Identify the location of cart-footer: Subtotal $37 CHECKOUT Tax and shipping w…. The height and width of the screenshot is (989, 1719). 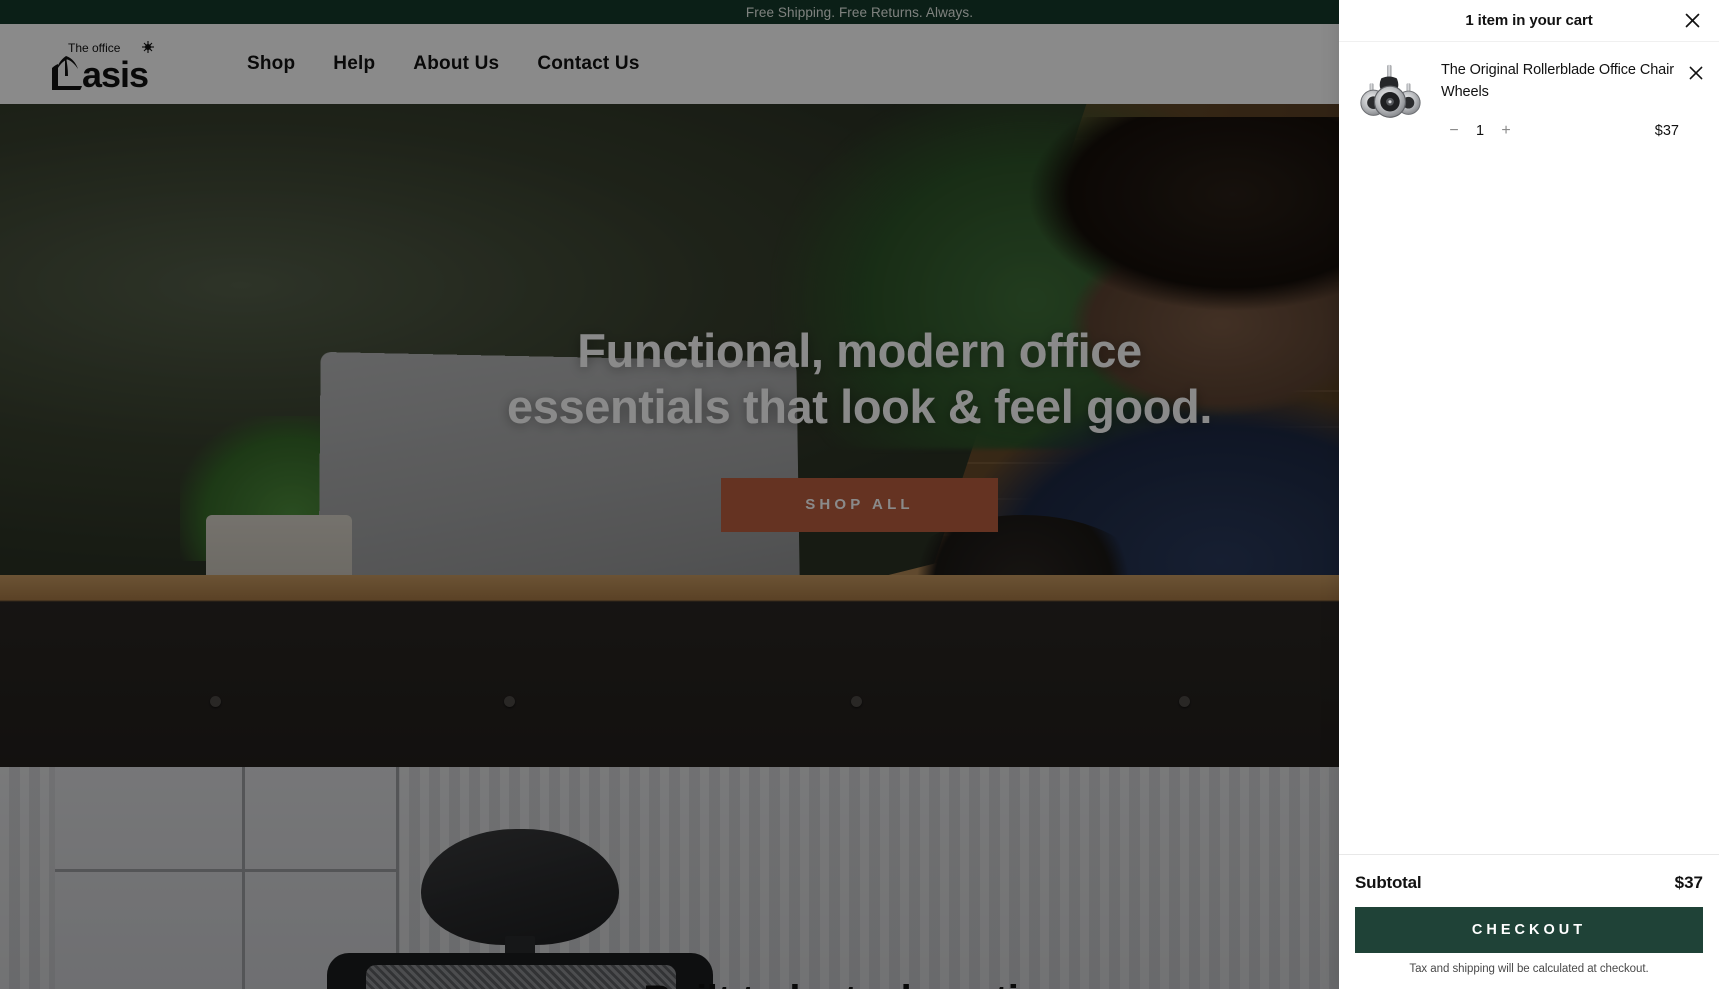
(1529, 921).